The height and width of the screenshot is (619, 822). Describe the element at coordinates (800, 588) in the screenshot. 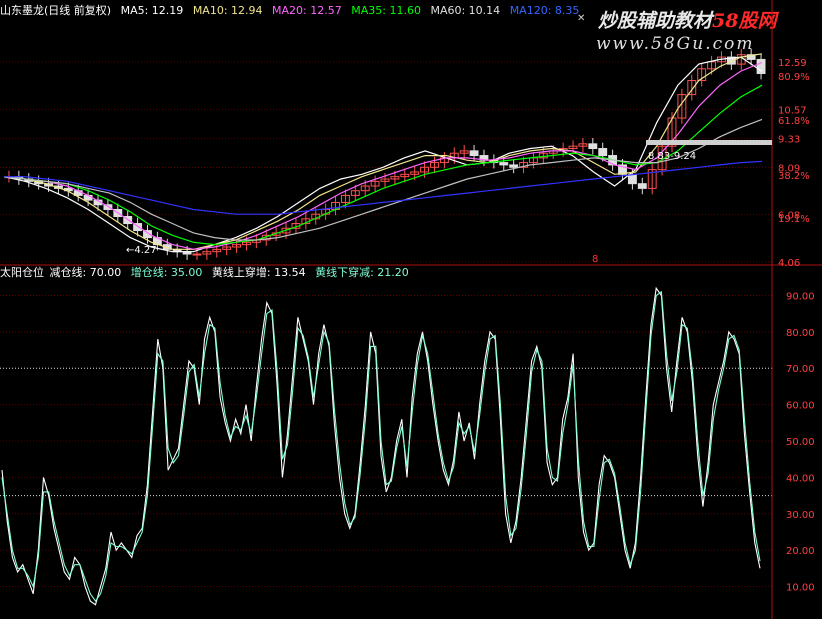

I see `indicator-tick-label: 10.00` at that location.